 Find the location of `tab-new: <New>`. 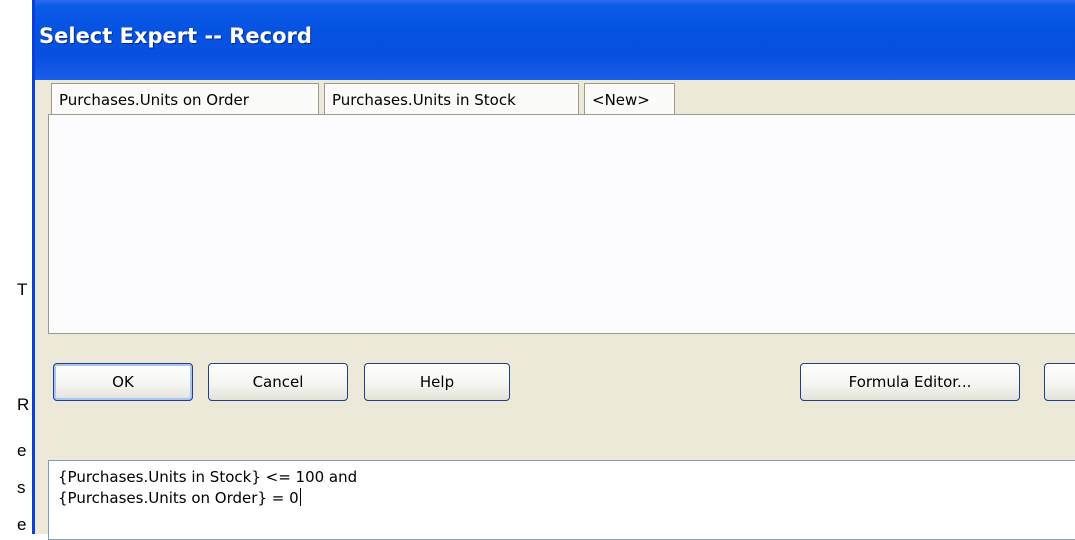

tab-new: <New> is located at coordinates (629, 99).